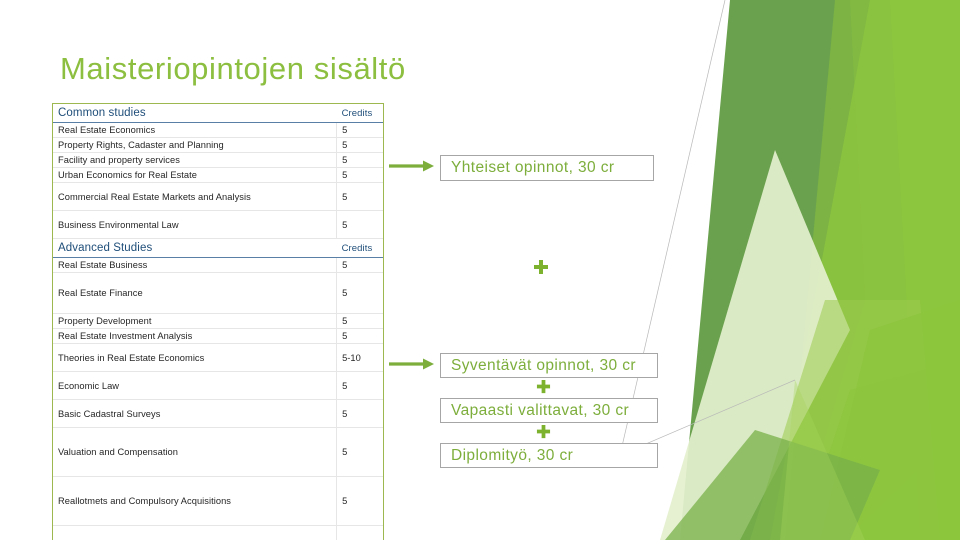  What do you see at coordinates (195, 160) in the screenshot?
I see `course-name: Facility and property services` at bounding box center [195, 160].